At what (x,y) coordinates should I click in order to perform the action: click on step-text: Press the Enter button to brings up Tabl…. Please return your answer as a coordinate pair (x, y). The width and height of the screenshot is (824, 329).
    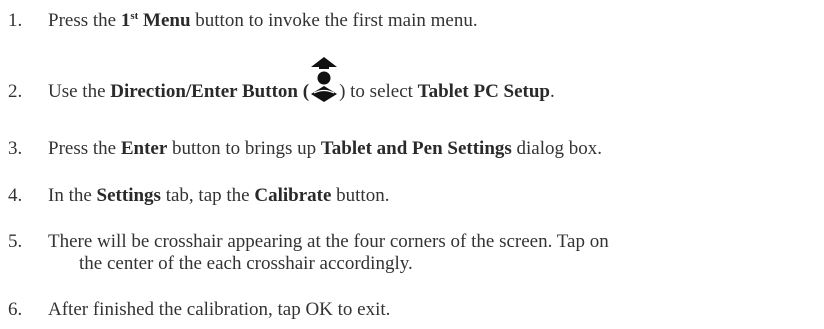
    Looking at the image, I should click on (325, 149).